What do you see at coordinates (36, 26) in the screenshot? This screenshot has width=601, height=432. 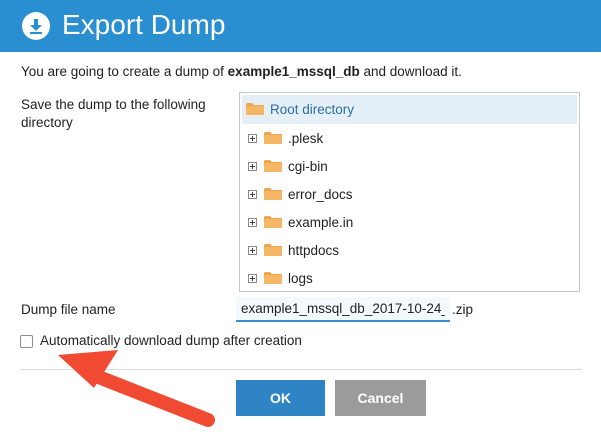 I see `download-icon` at bounding box center [36, 26].